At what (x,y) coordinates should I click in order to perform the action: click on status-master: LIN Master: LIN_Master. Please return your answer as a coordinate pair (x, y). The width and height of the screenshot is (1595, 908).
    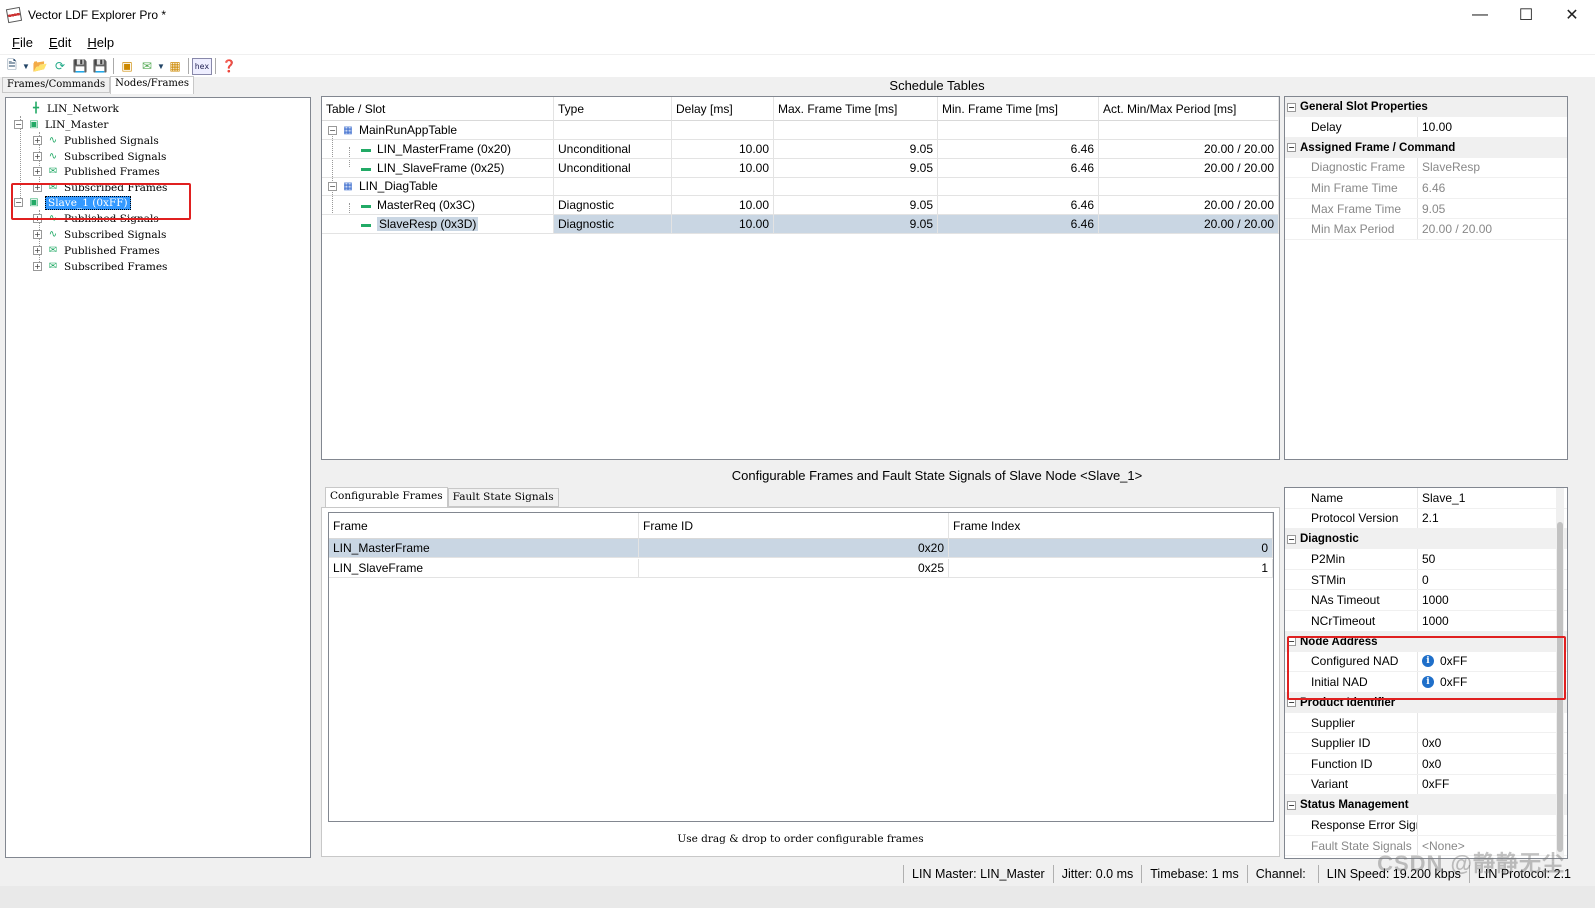
    Looking at the image, I should click on (978, 874).